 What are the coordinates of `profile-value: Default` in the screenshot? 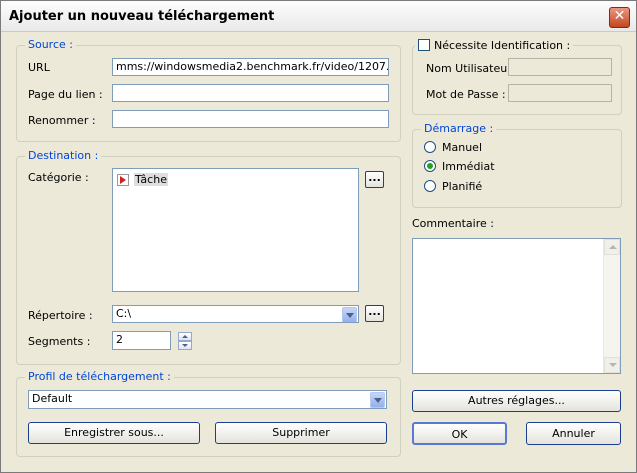 It's located at (52, 398).